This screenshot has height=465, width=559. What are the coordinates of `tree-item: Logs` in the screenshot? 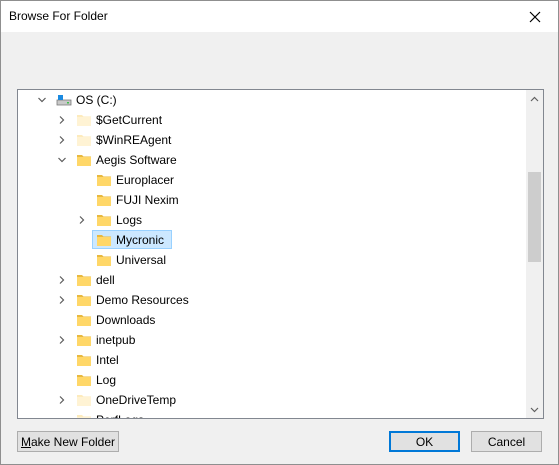 It's located at (272, 220).